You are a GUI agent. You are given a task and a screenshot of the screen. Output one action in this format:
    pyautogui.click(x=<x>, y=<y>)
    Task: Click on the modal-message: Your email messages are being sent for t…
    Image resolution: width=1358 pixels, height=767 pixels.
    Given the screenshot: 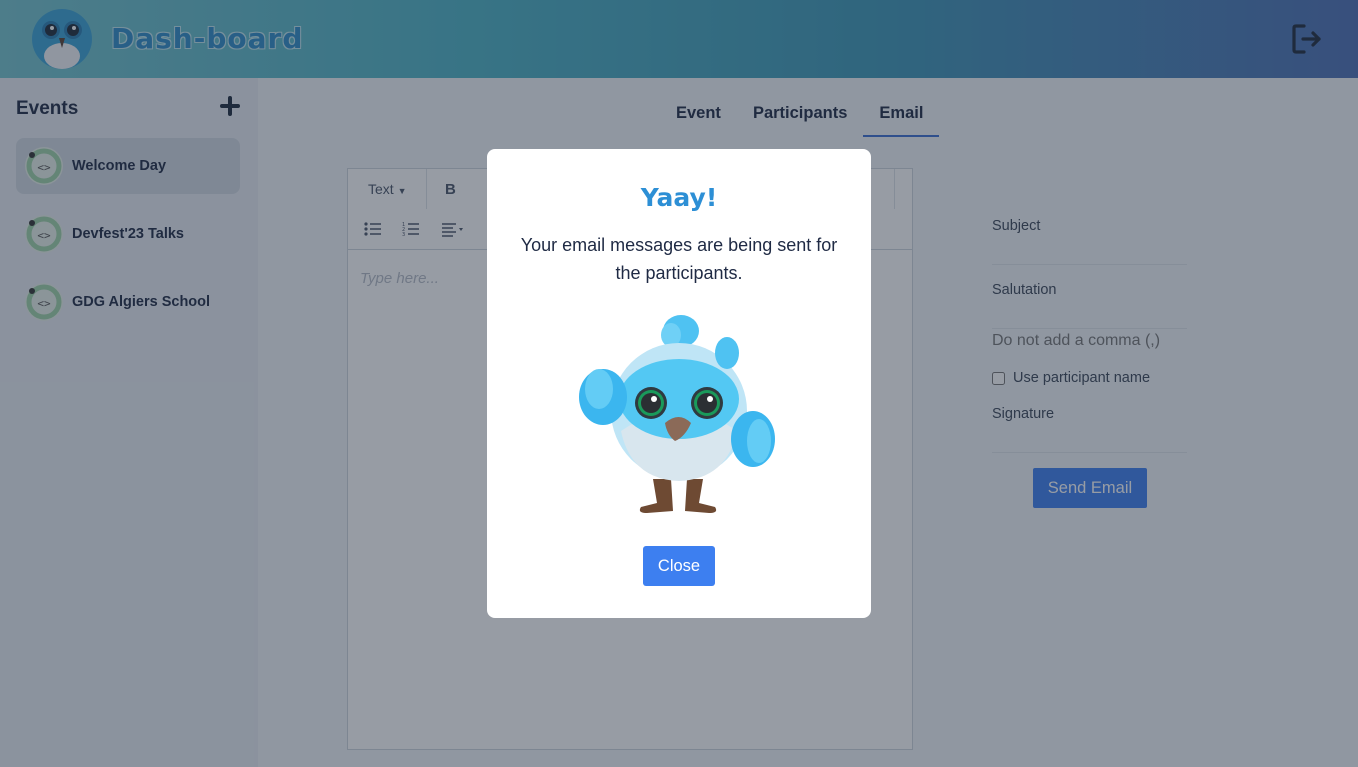 What is the action you would take?
    pyautogui.click(x=679, y=259)
    